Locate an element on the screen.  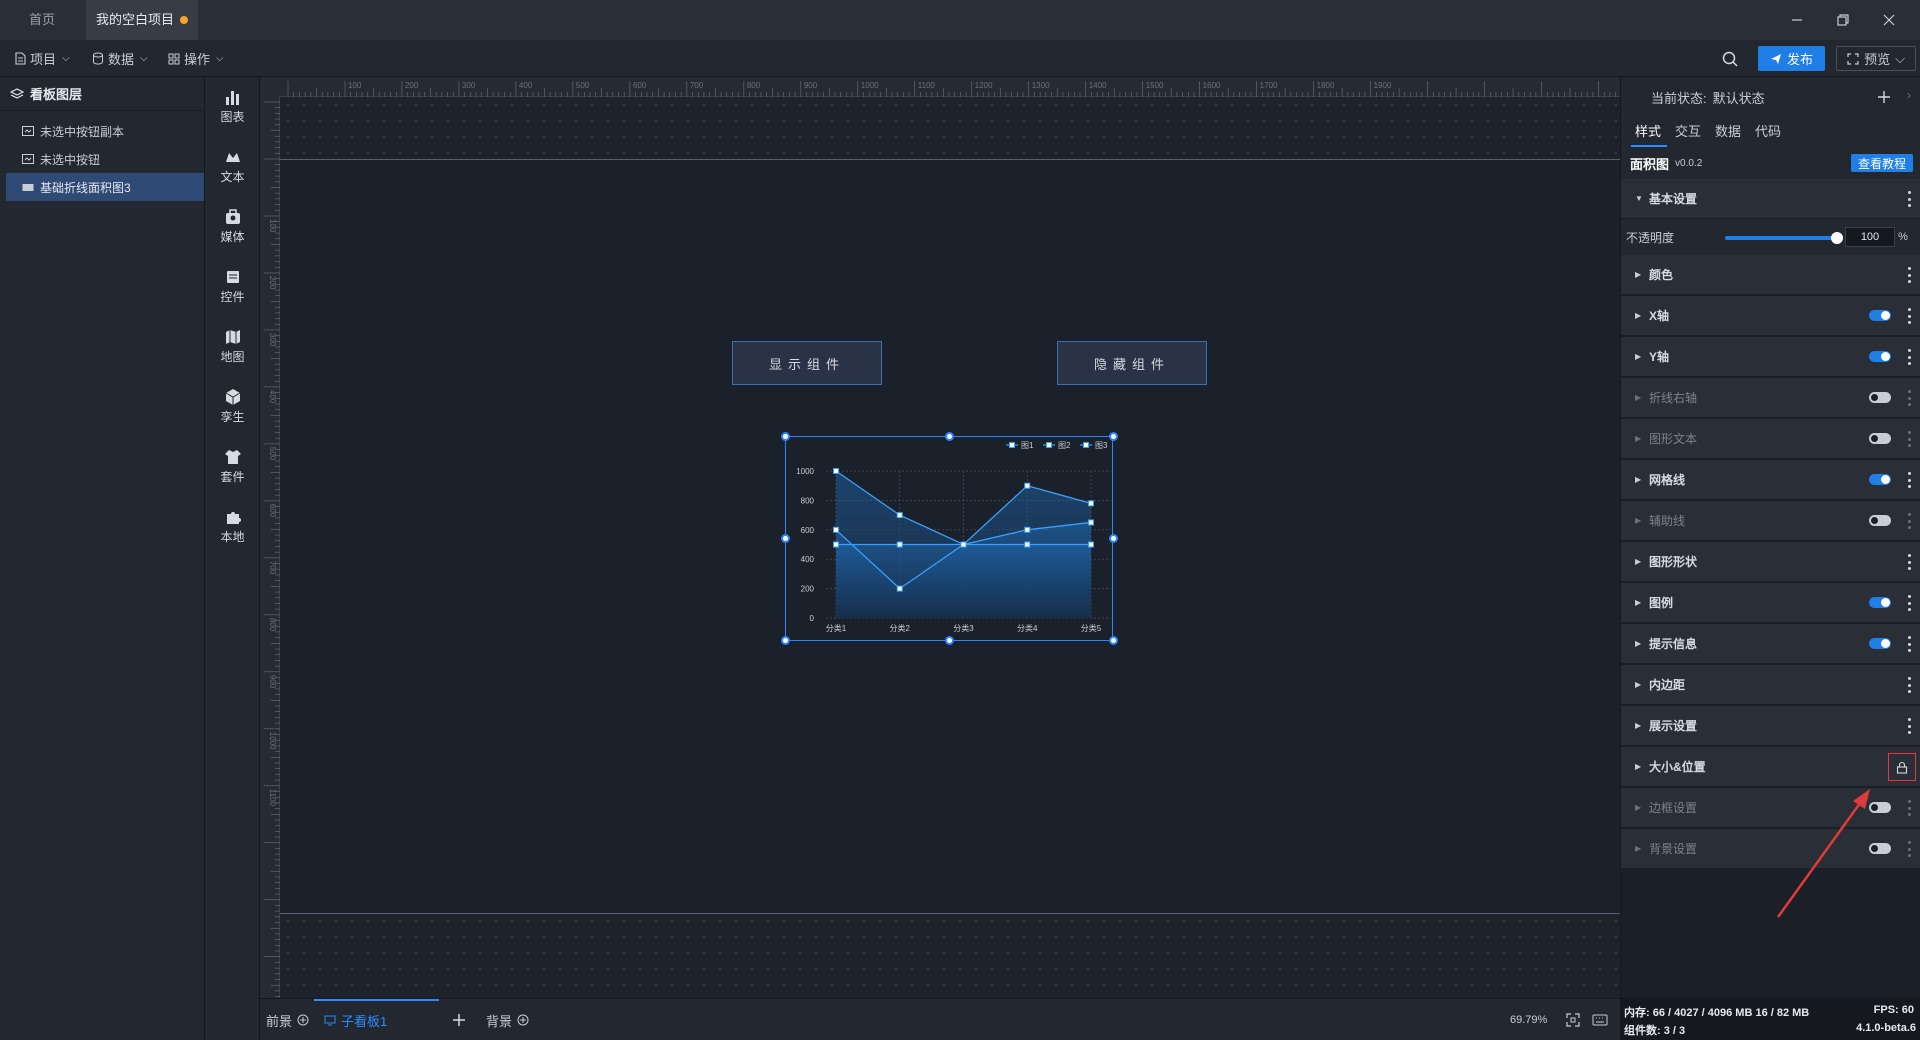
section-item: ▶ 内边距 is located at coordinates (1770, 685).